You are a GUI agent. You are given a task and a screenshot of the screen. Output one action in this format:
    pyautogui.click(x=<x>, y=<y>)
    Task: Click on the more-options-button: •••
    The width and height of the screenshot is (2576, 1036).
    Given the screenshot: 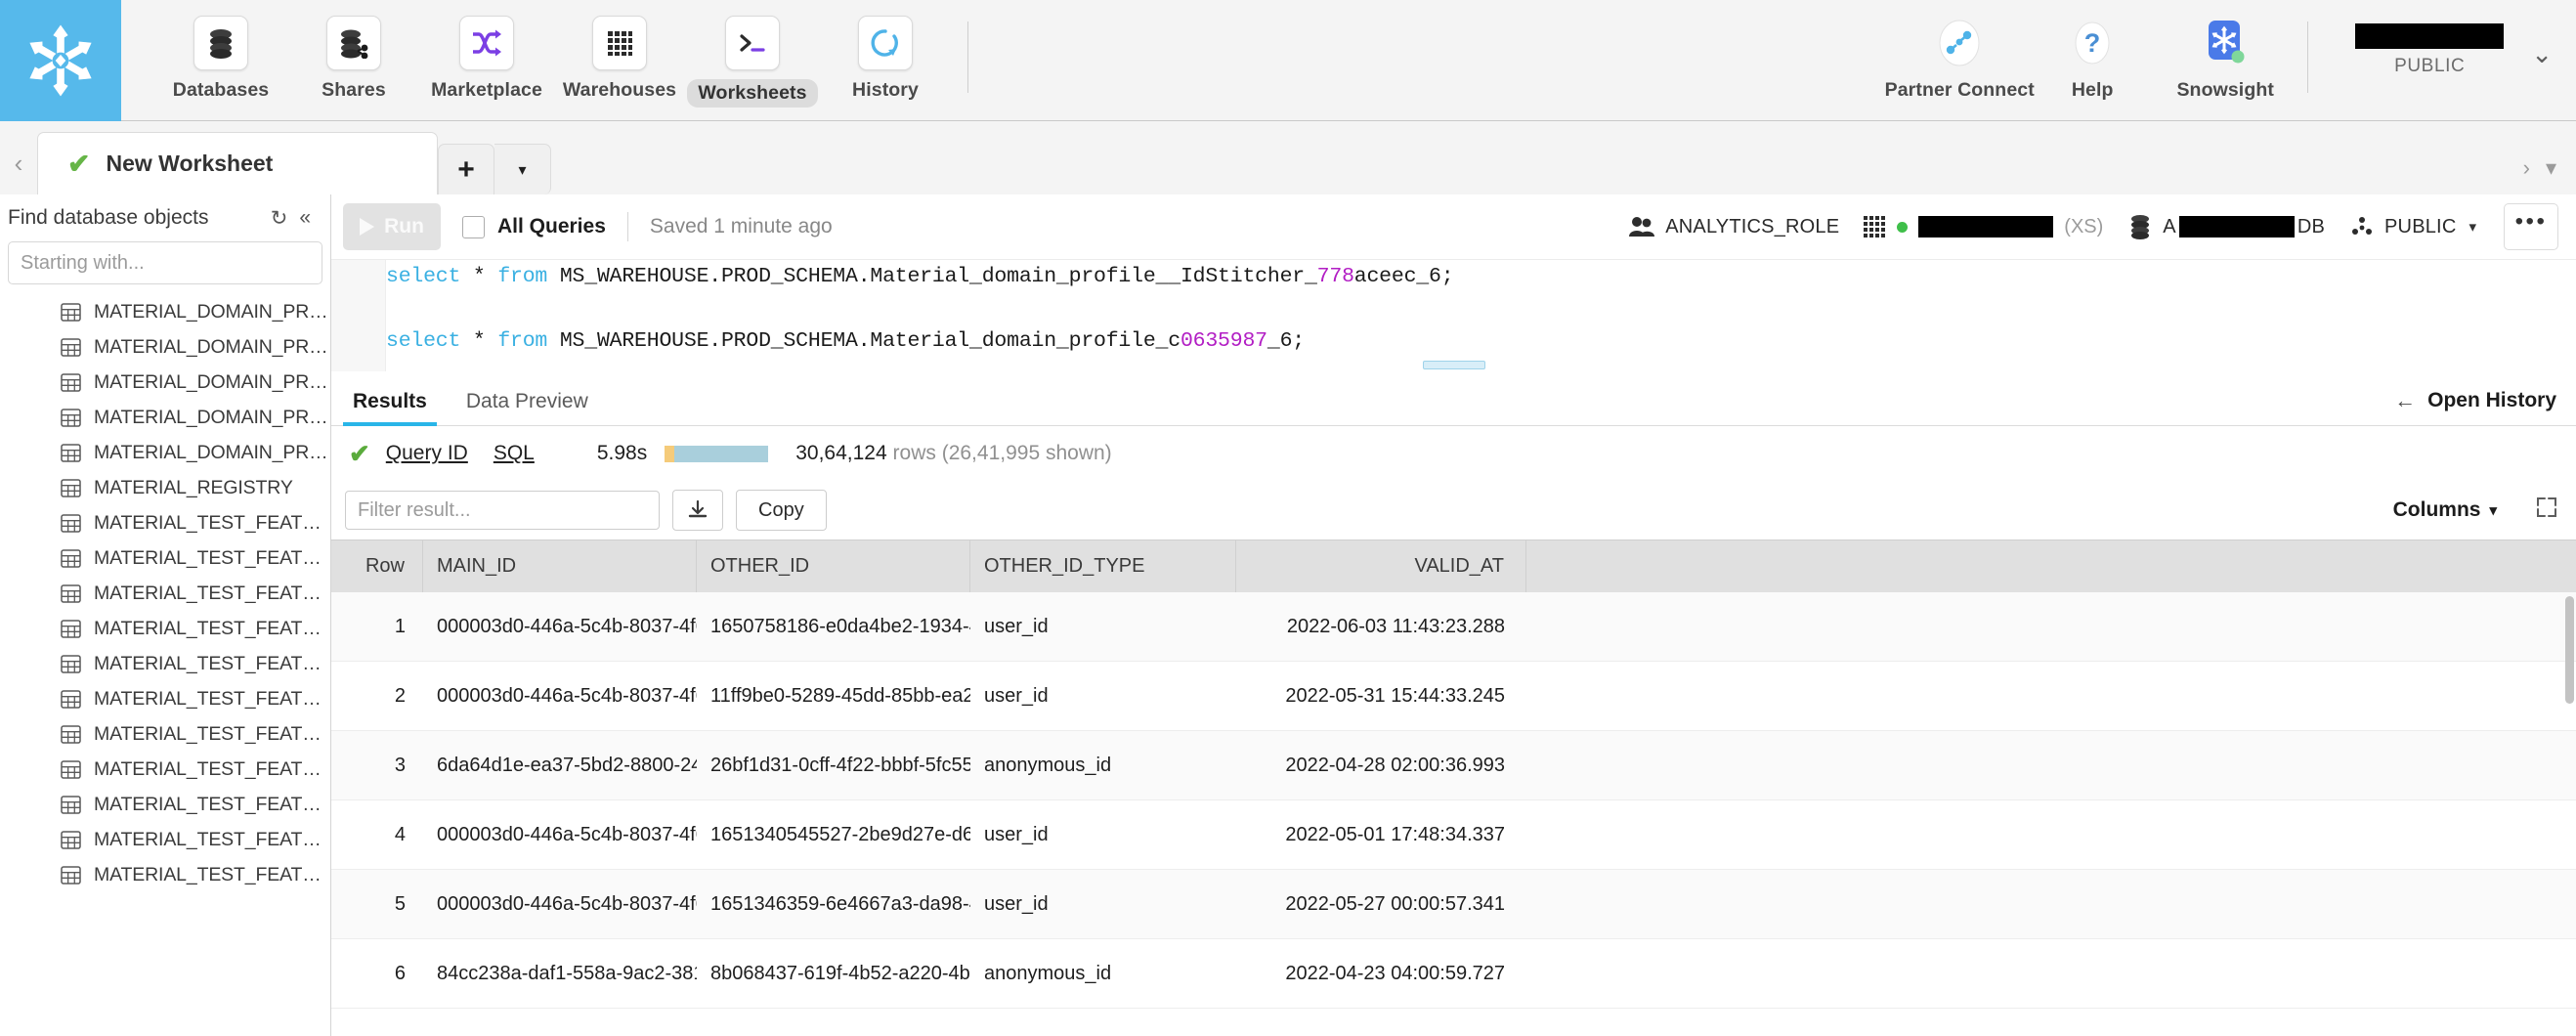 What is the action you would take?
    pyautogui.click(x=2531, y=226)
    